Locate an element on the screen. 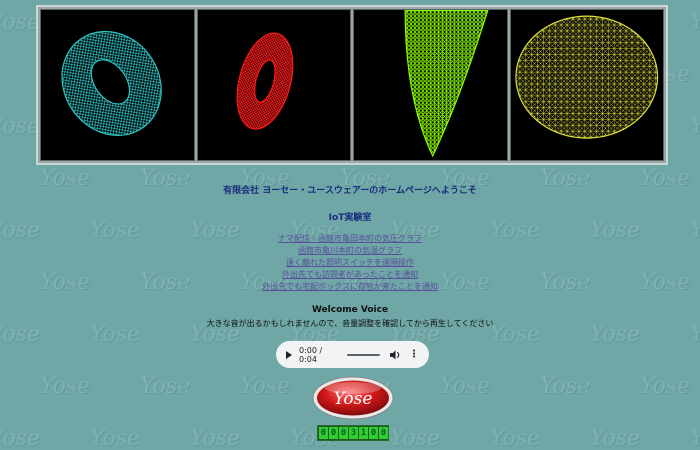 This screenshot has width=700, height=450. logo-text: Yose is located at coordinates (353, 399).